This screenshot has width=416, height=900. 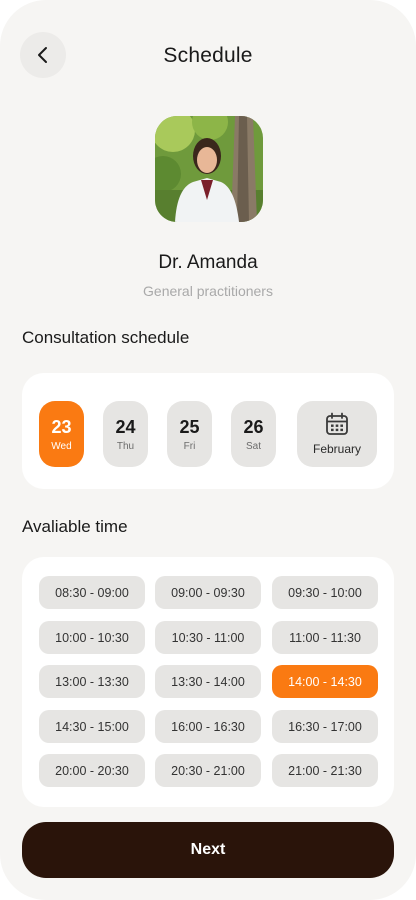 What do you see at coordinates (209, 169) in the screenshot?
I see `doctor-avatar` at bounding box center [209, 169].